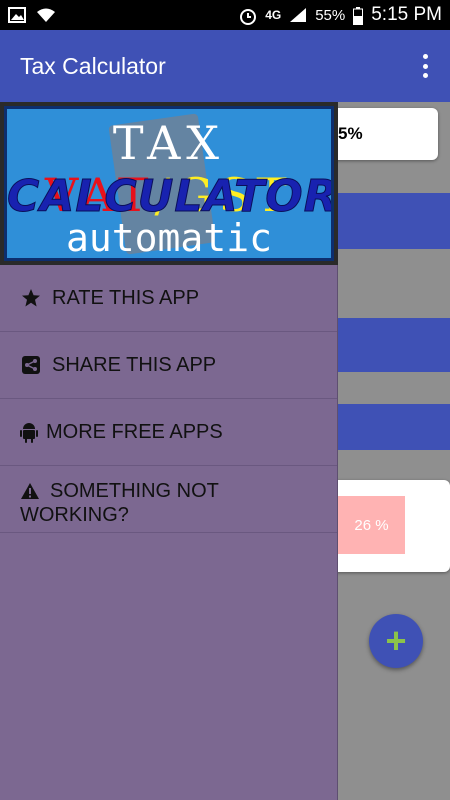 This screenshot has height=800, width=450. What do you see at coordinates (330, 15) in the screenshot?
I see `battery-percent: 55%` at bounding box center [330, 15].